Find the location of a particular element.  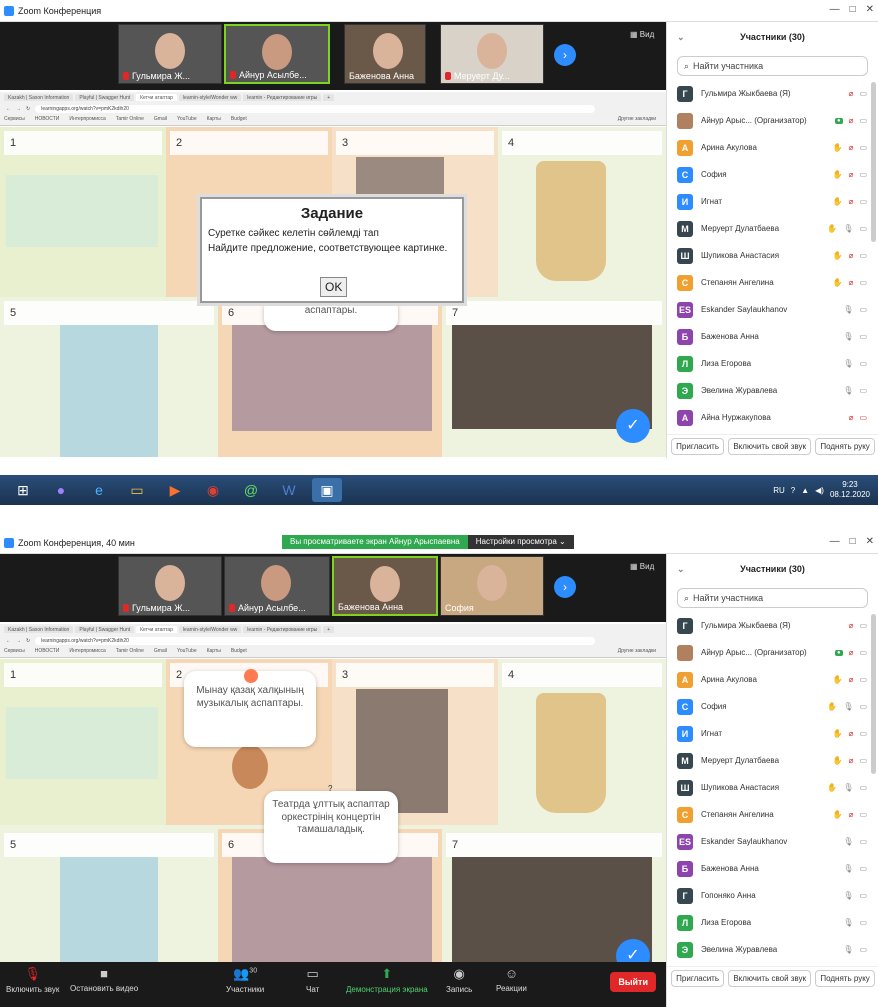

video-thumb: Баженова Анна is located at coordinates (385, 54).